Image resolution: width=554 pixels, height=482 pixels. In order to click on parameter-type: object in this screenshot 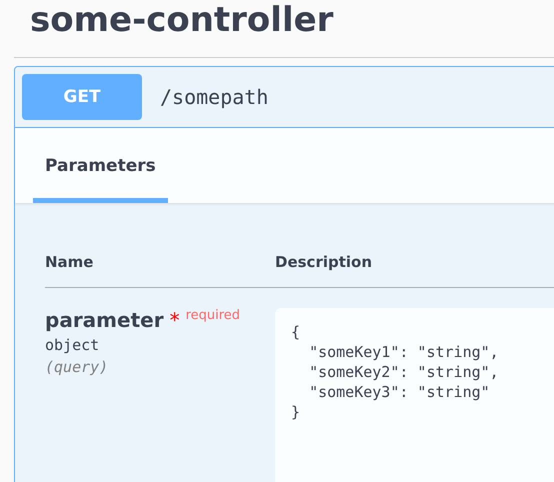, I will do `click(72, 345)`.